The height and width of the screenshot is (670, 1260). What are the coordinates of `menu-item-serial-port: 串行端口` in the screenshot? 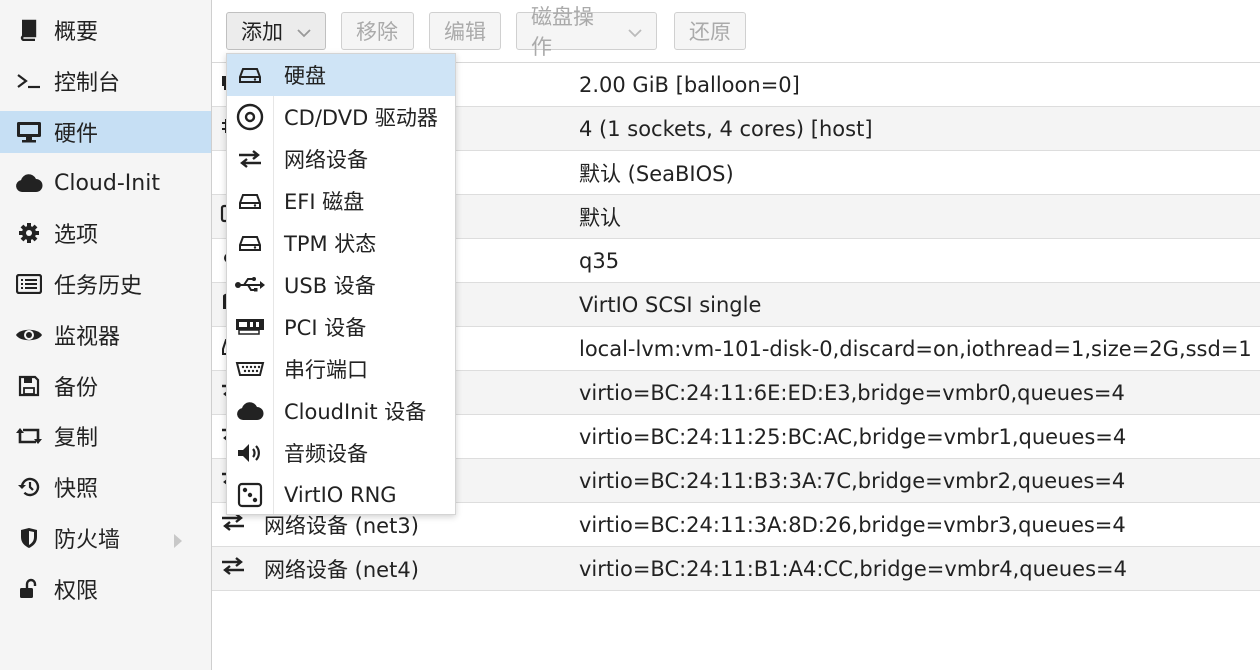 It's located at (341, 369).